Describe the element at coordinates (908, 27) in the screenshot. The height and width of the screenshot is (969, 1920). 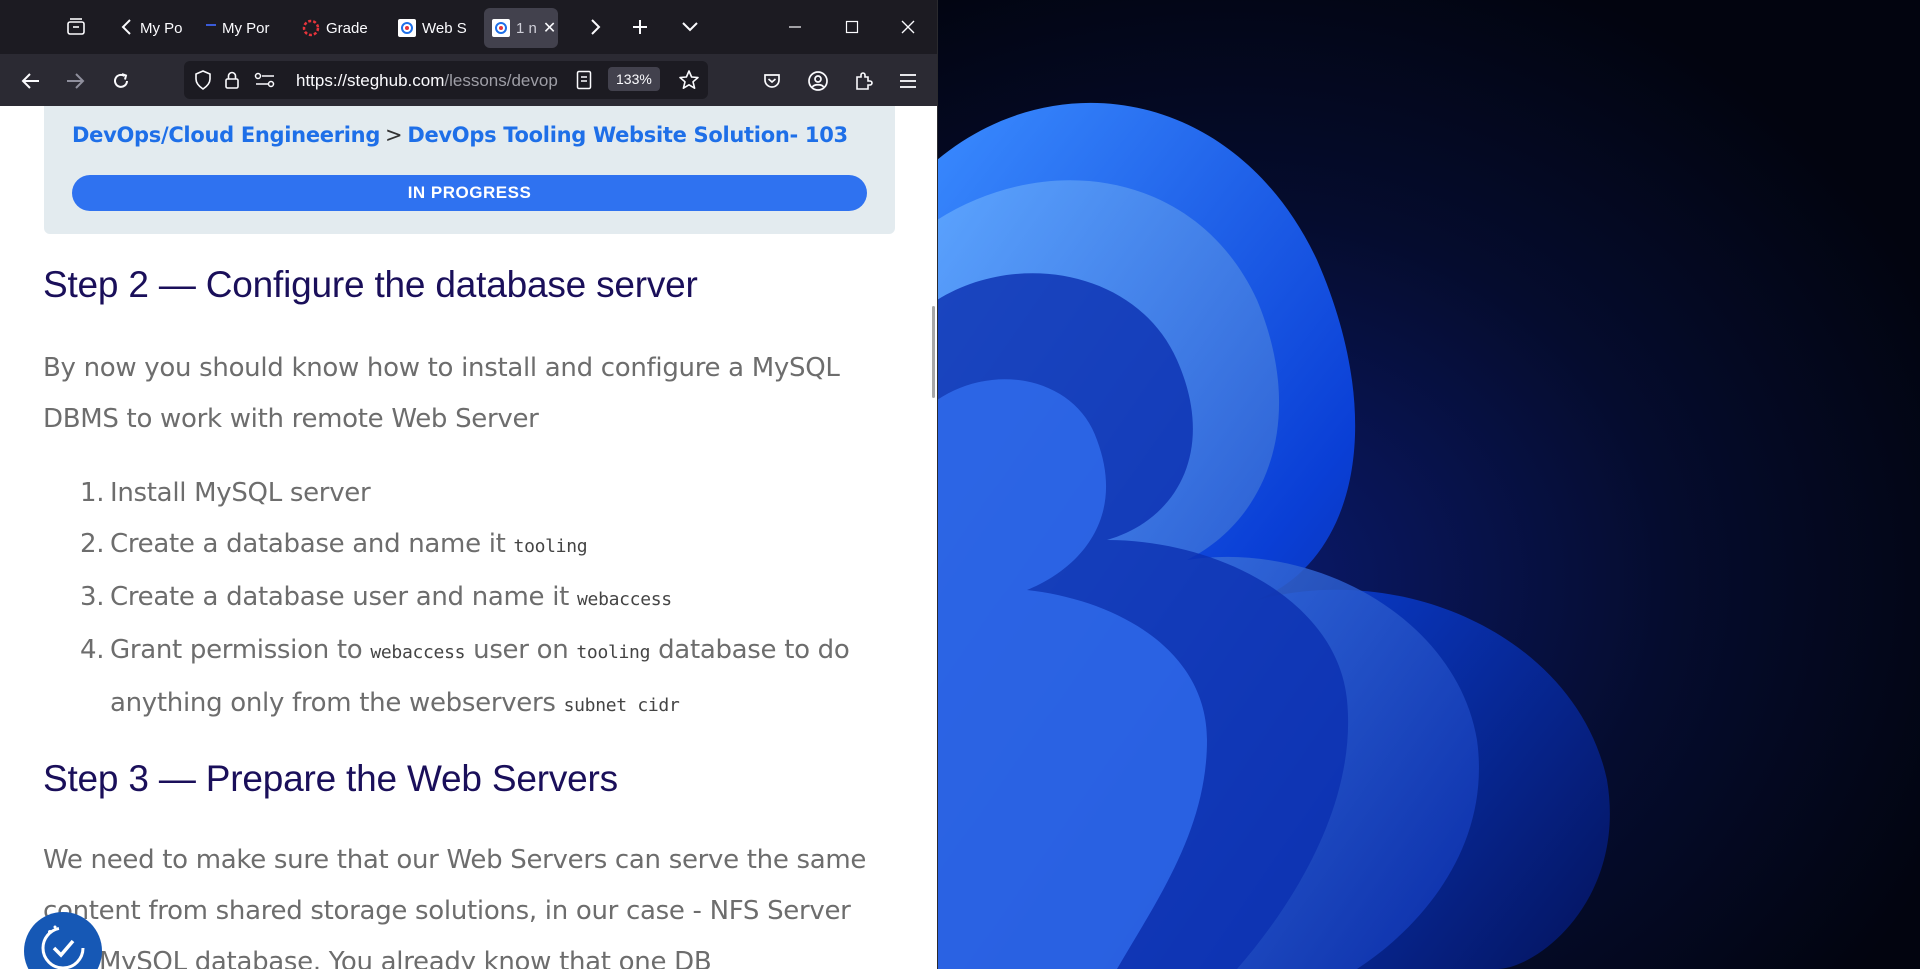
I see `close-window-icon` at that location.